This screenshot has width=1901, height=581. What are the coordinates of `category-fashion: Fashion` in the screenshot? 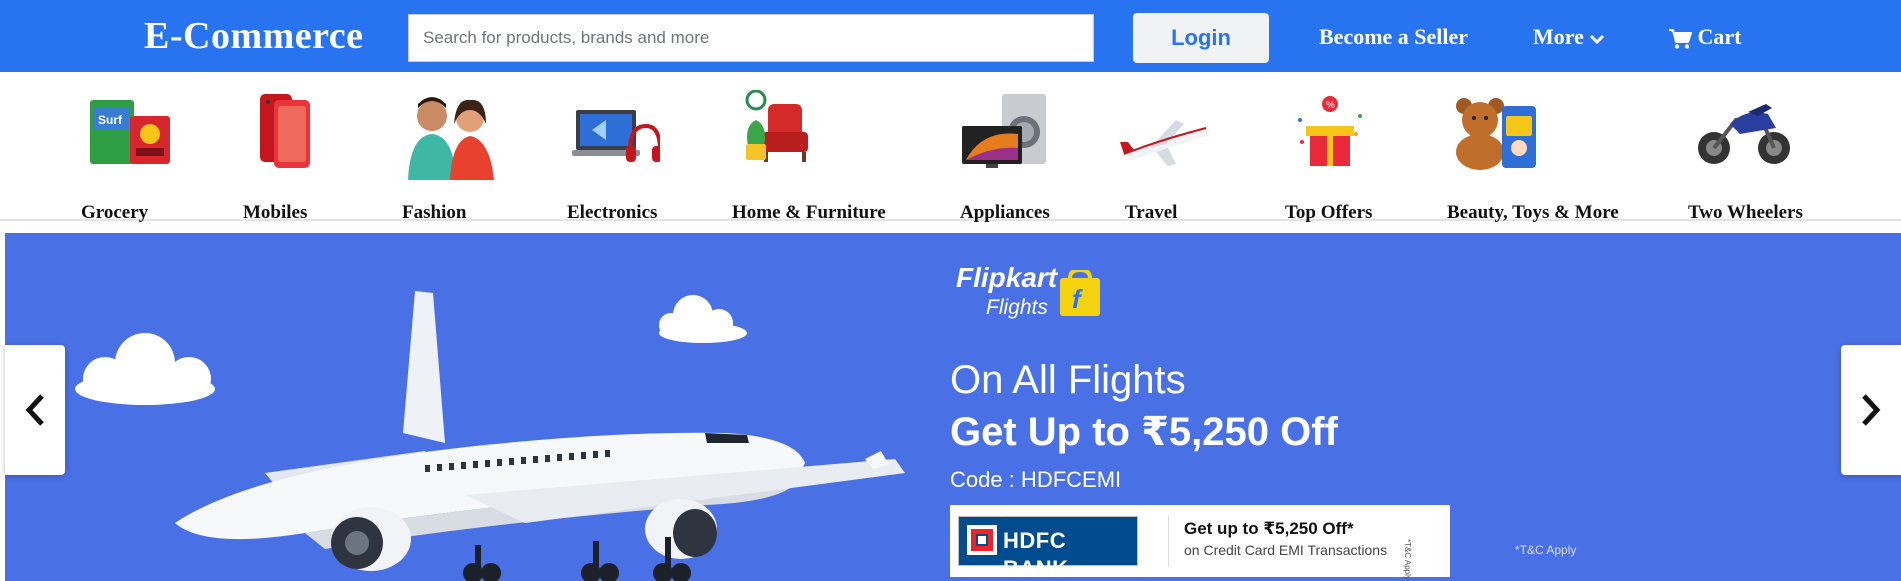 It's located at (450, 156).